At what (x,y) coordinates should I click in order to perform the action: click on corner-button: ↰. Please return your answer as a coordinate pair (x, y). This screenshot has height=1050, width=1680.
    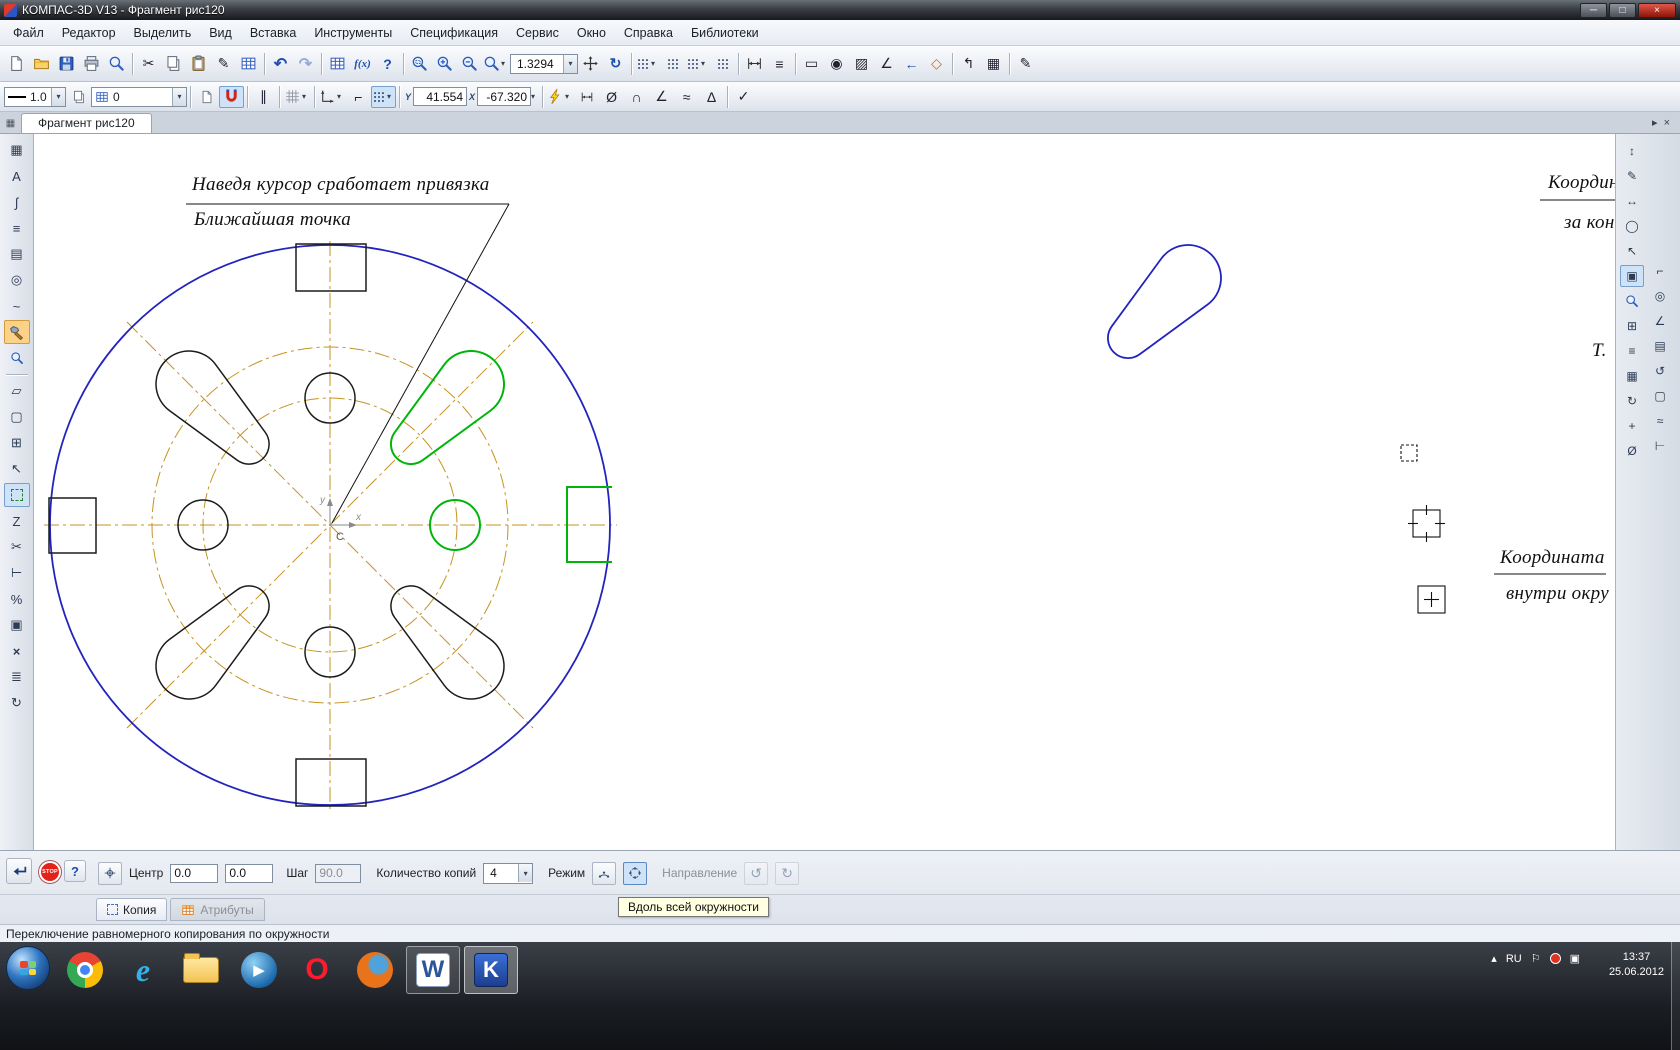
    Looking at the image, I should click on (968, 64).